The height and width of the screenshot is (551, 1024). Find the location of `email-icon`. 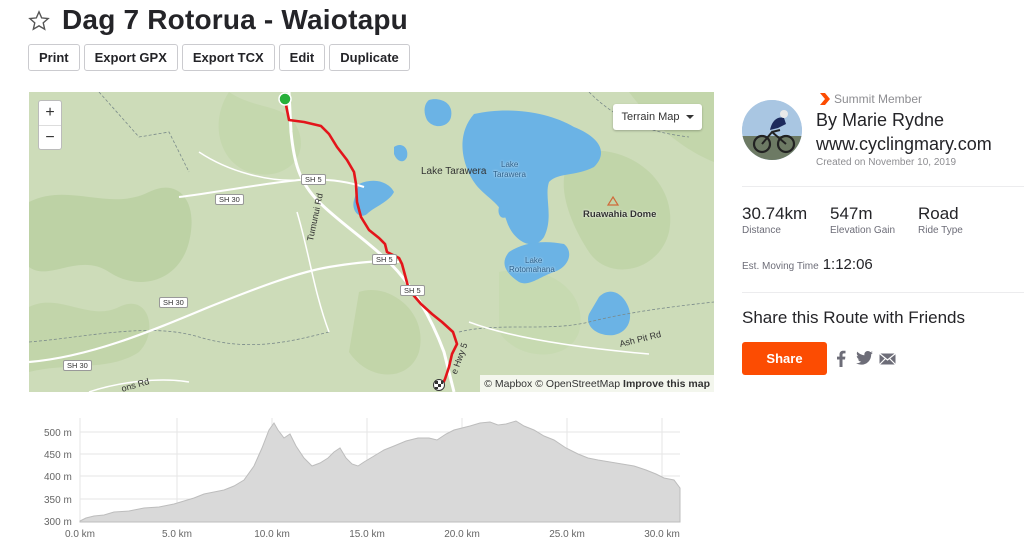

email-icon is located at coordinates (887, 359).